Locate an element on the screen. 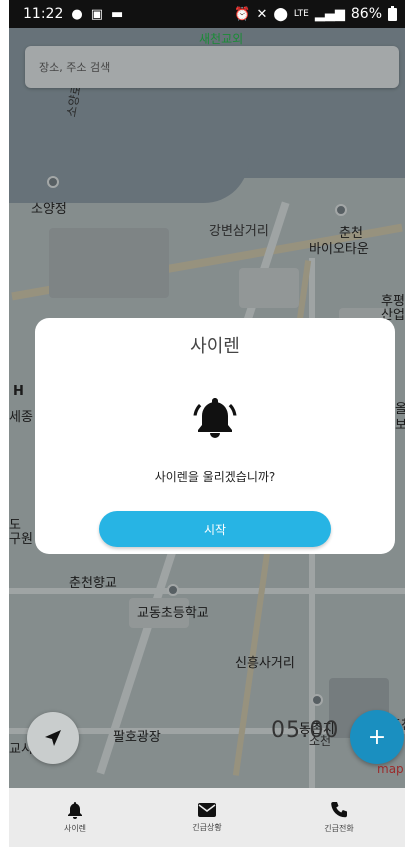  signal-icon: ▂▄▆ is located at coordinates (329, 14).